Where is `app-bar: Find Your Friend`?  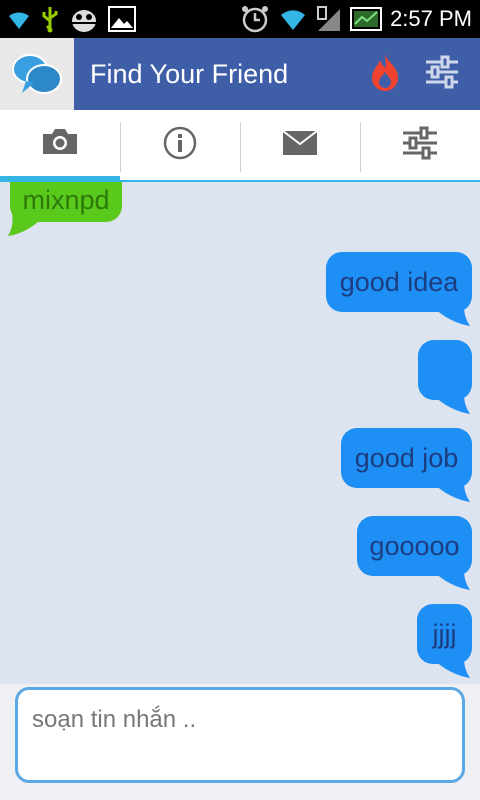 app-bar: Find Your Friend is located at coordinates (240, 74).